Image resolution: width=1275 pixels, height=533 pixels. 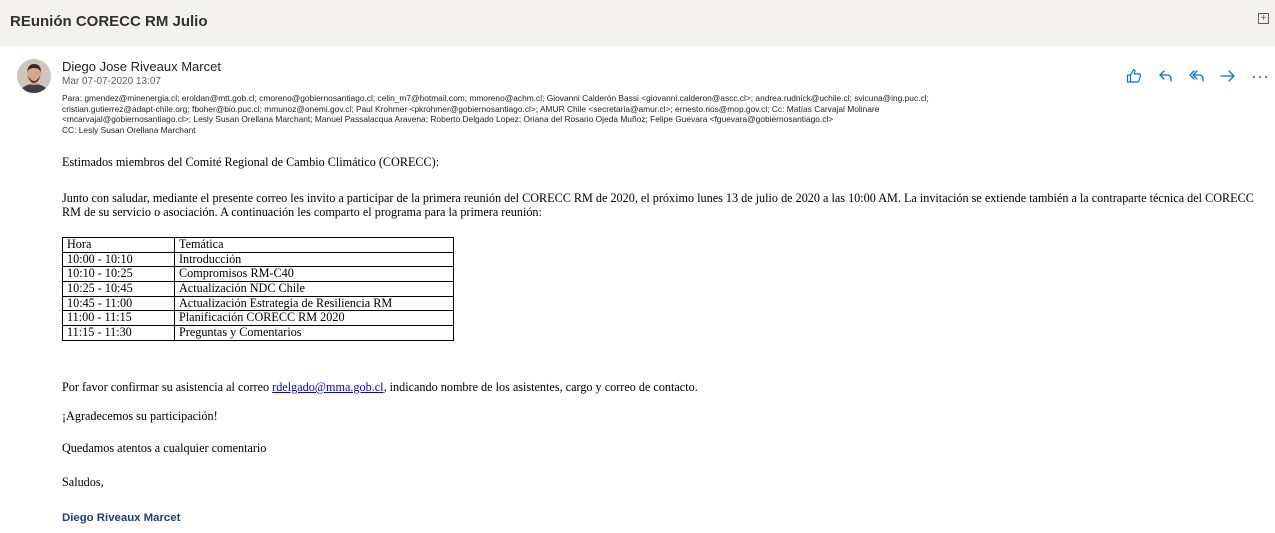 What do you see at coordinates (109, 21) in the screenshot?
I see `message-subject: REunión CORECC RM Julio` at bounding box center [109, 21].